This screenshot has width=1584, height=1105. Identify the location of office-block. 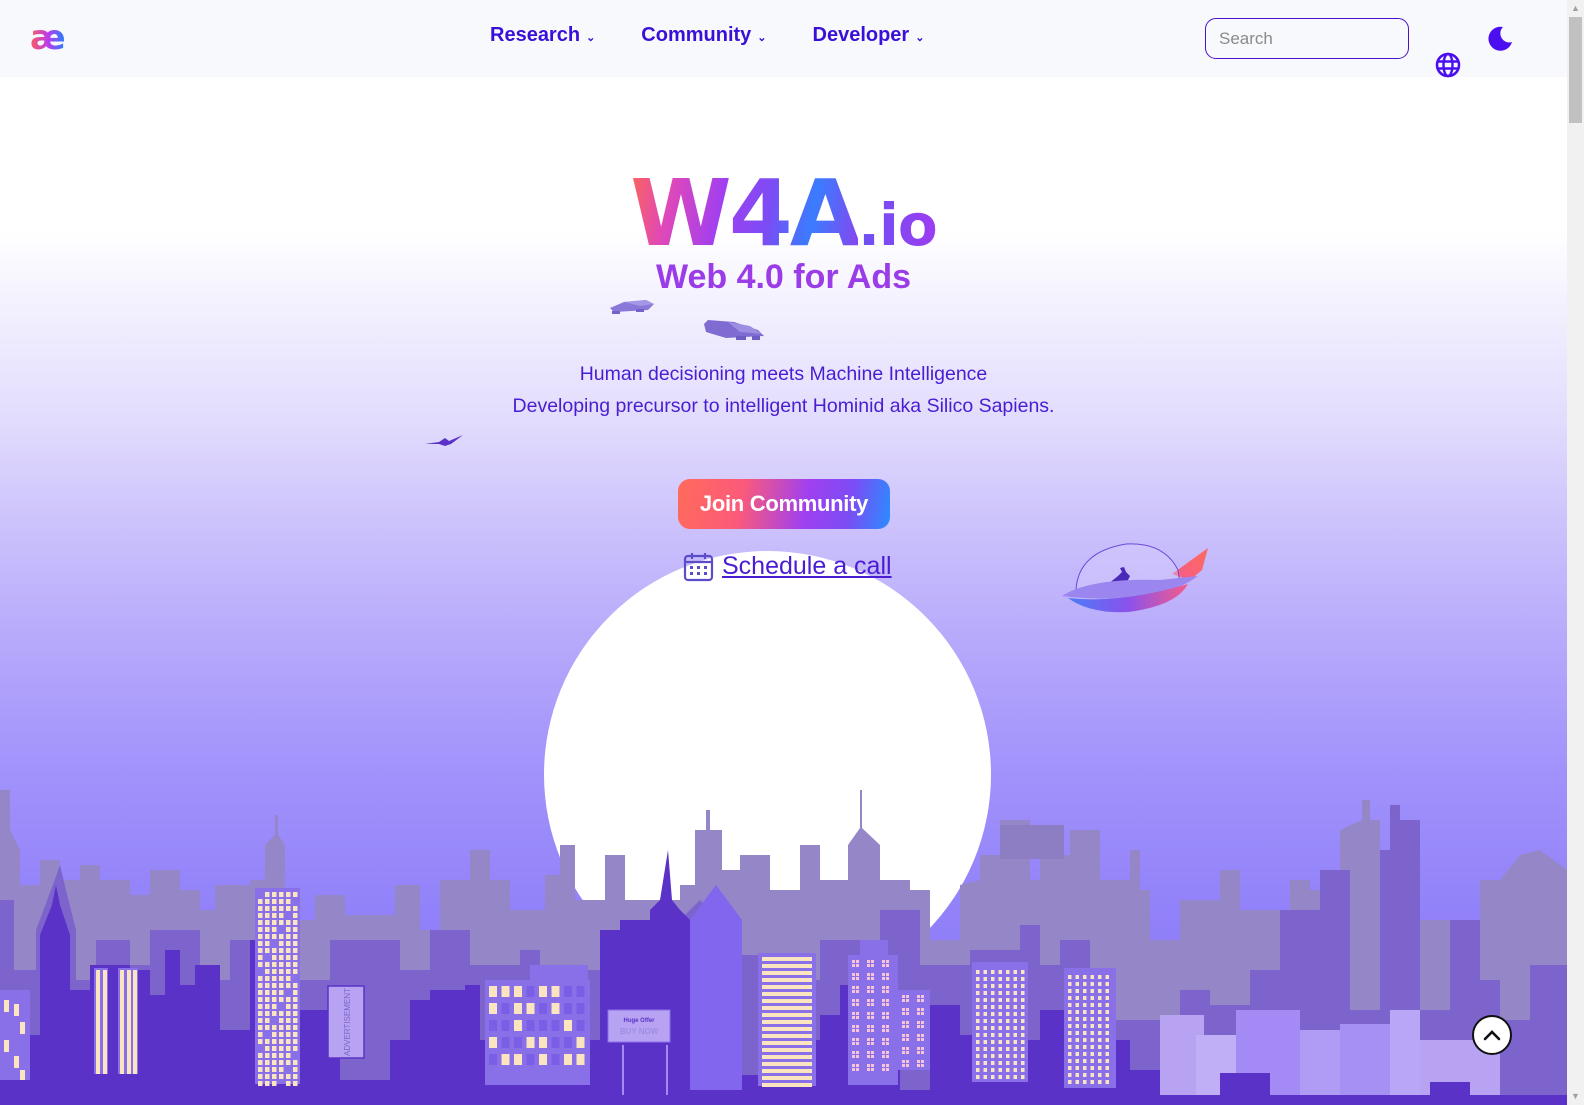
(537, 1025).